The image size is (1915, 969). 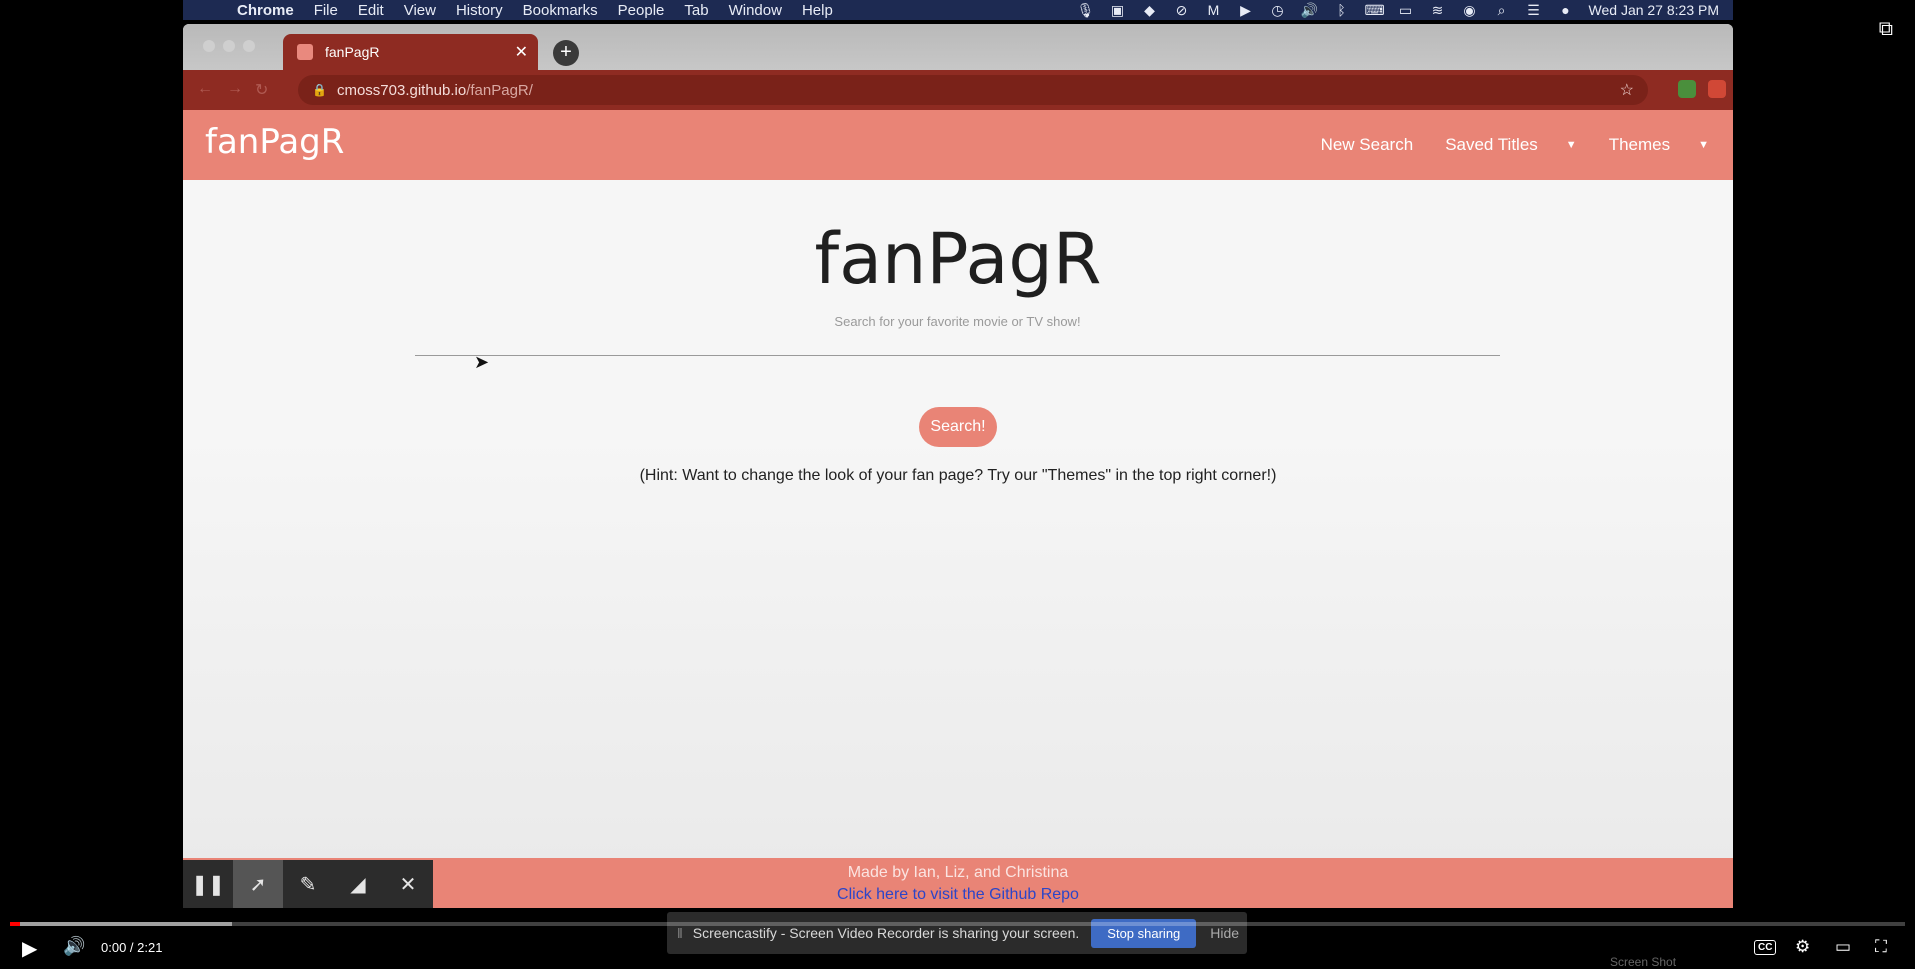 I want to click on search-field-wrapper, so click(x=957, y=331).